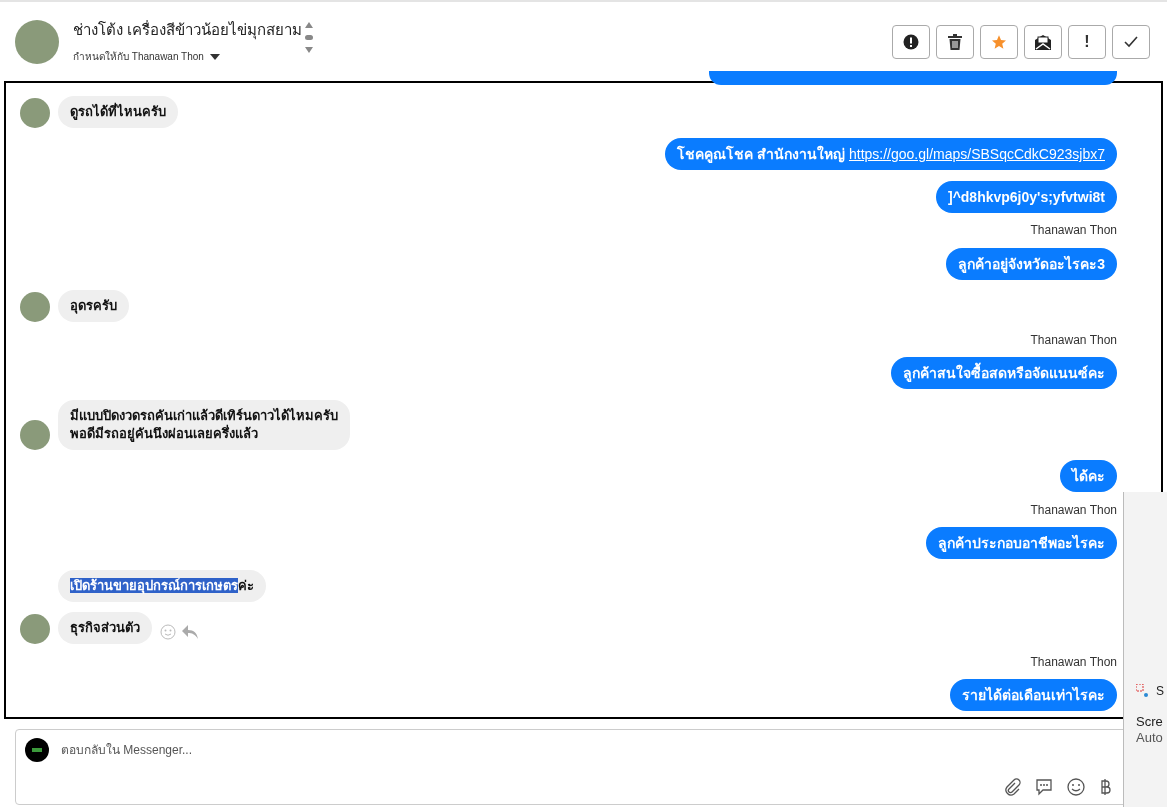  Describe the element at coordinates (891, 154) in the screenshot. I see `message-bubble: โชคคูณโชค สำนักงานใหญ่ https://goo.gl/maps/SBSqcCdkC923sjbx7` at that location.